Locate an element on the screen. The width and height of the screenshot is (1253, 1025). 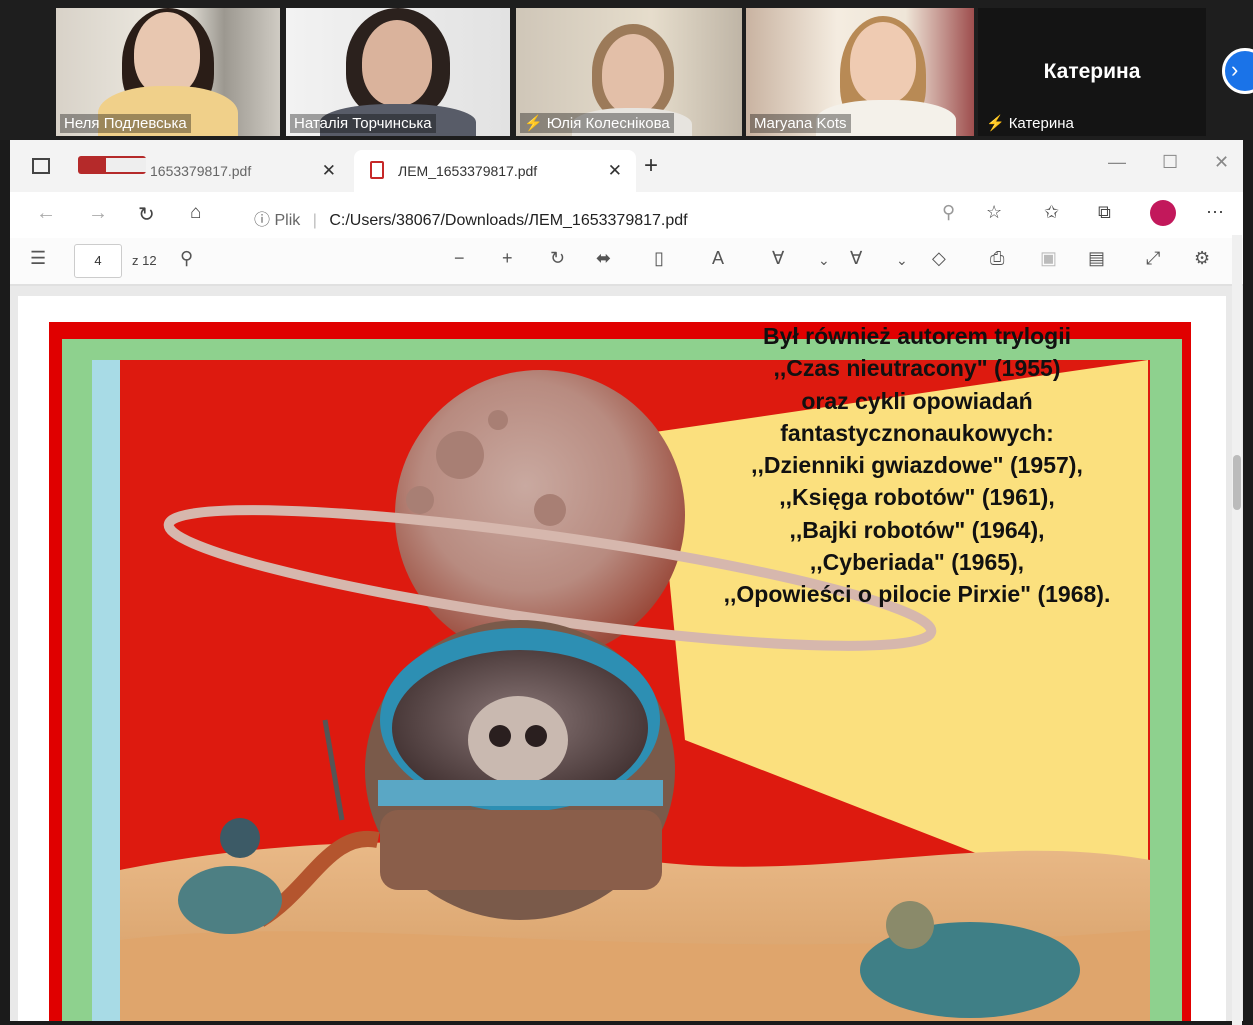
refresh-icon: ↻ is located at coordinates (146, 214).